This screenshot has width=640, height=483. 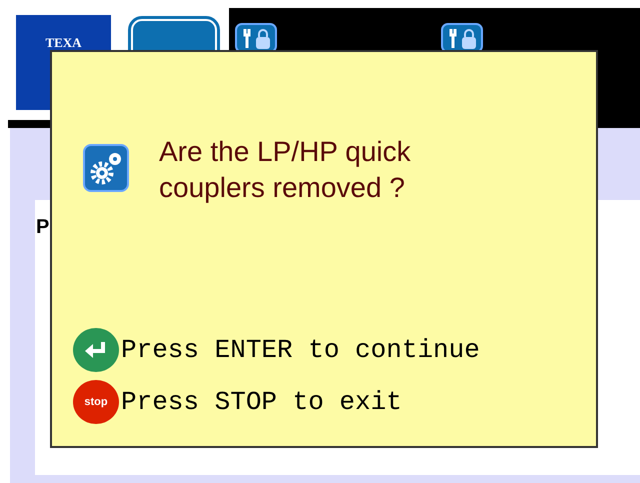 What do you see at coordinates (106, 168) in the screenshot?
I see `gears-icon` at bounding box center [106, 168].